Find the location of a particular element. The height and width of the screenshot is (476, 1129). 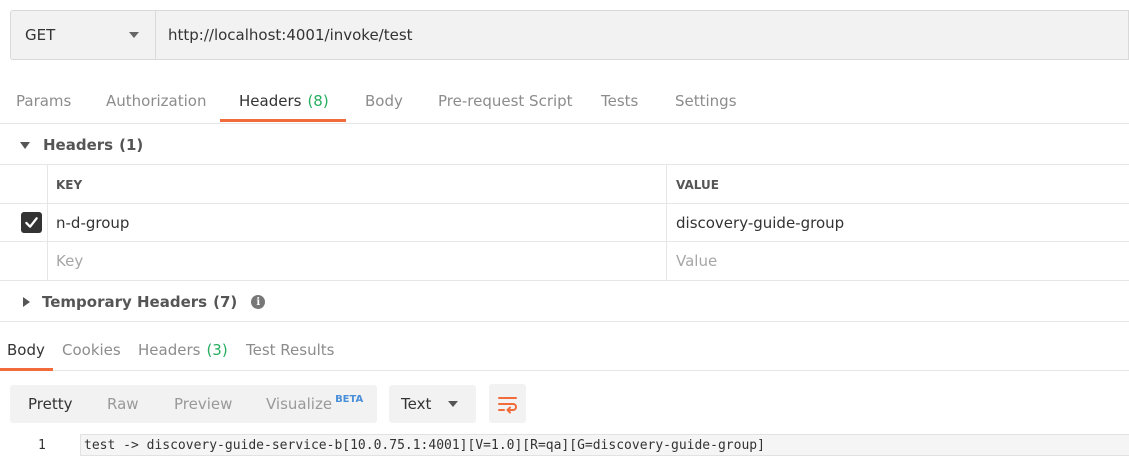

beta-badge: BETA is located at coordinates (349, 399).